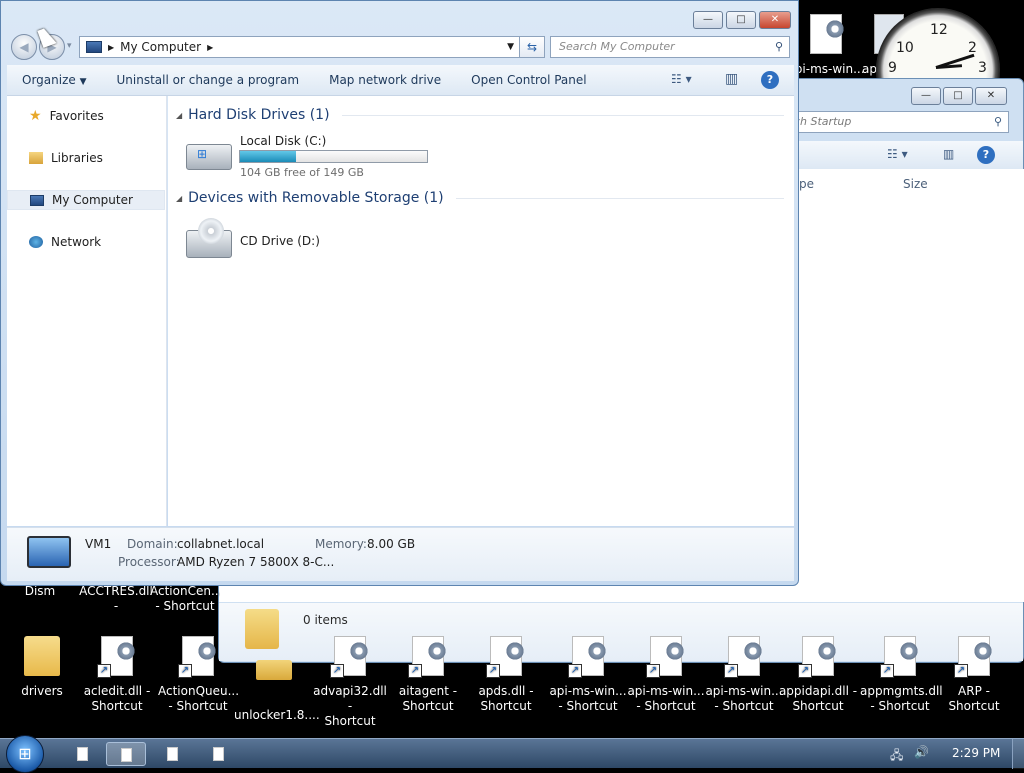 The width and height of the screenshot is (1024, 773). Describe the element at coordinates (974, 675) in the screenshot. I see `desktop-icon-12: ↗ ARP - Shortcut` at that location.